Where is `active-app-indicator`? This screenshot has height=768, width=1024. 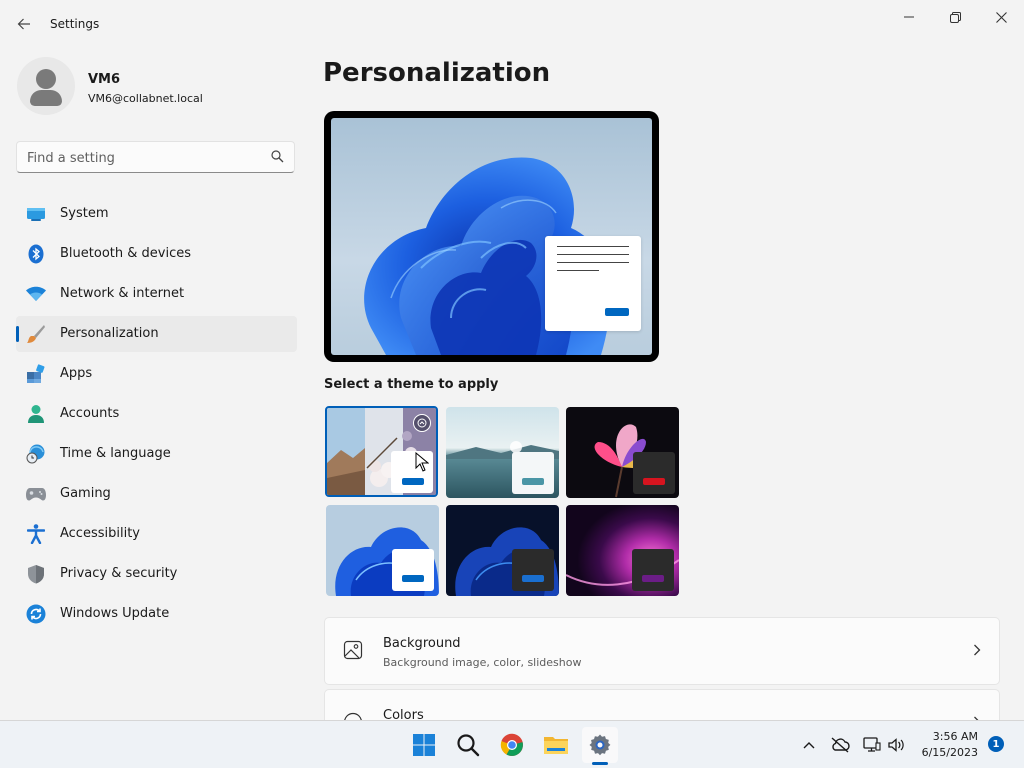 active-app-indicator is located at coordinates (600, 763).